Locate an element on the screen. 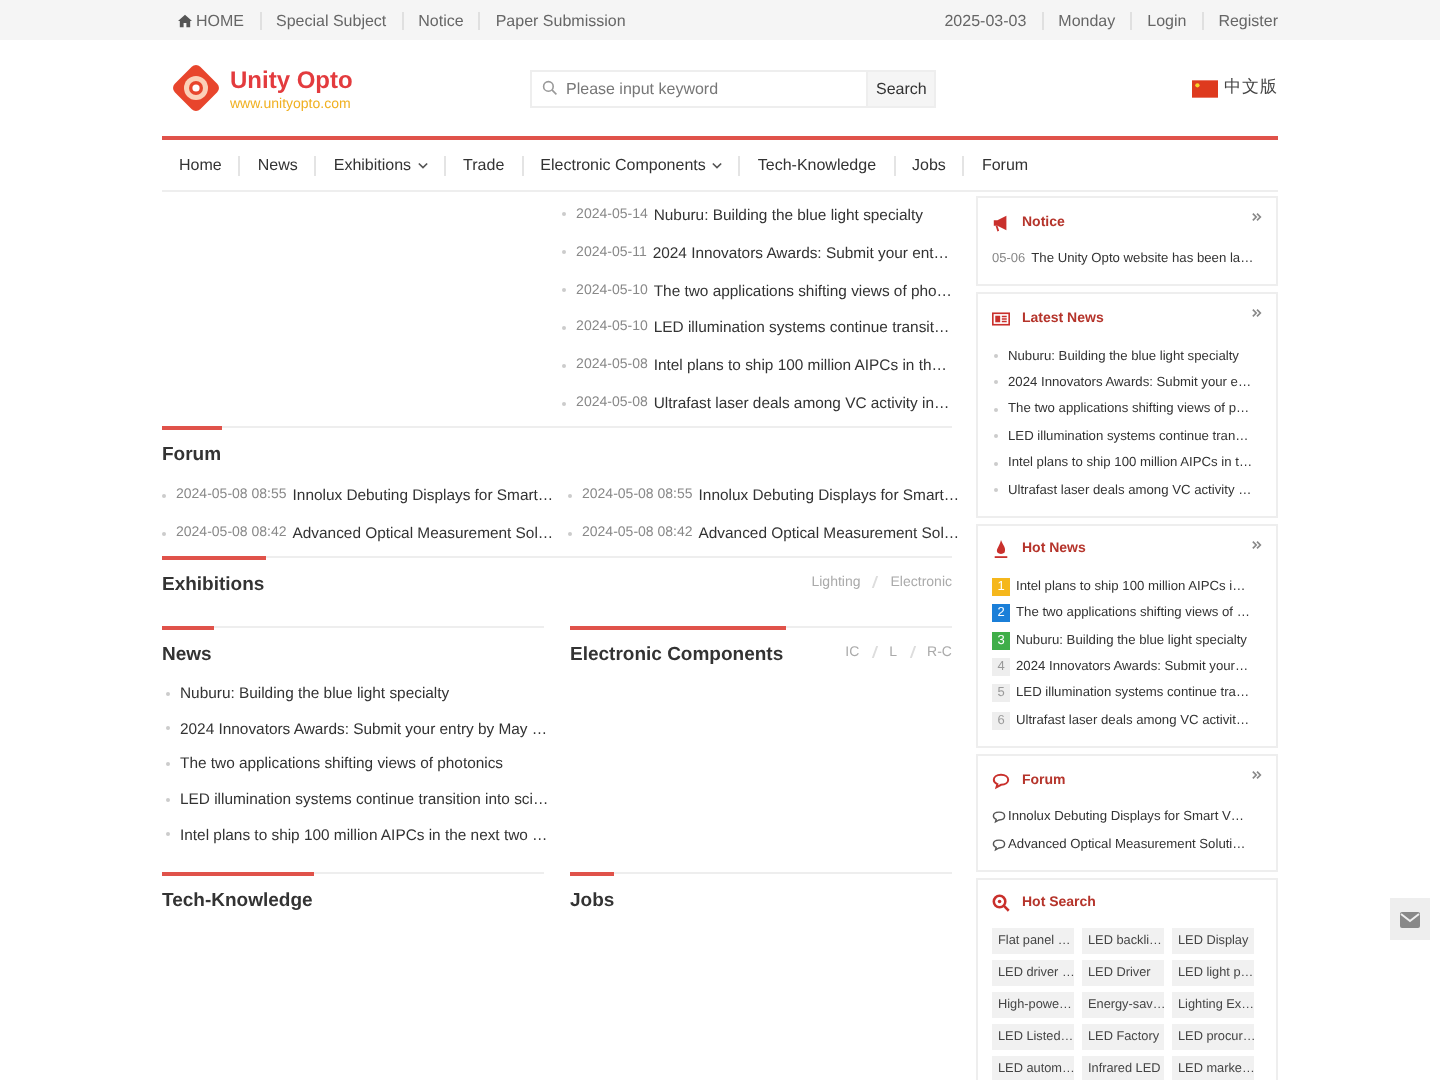  search-field: Please input keyword is located at coordinates (698, 88).